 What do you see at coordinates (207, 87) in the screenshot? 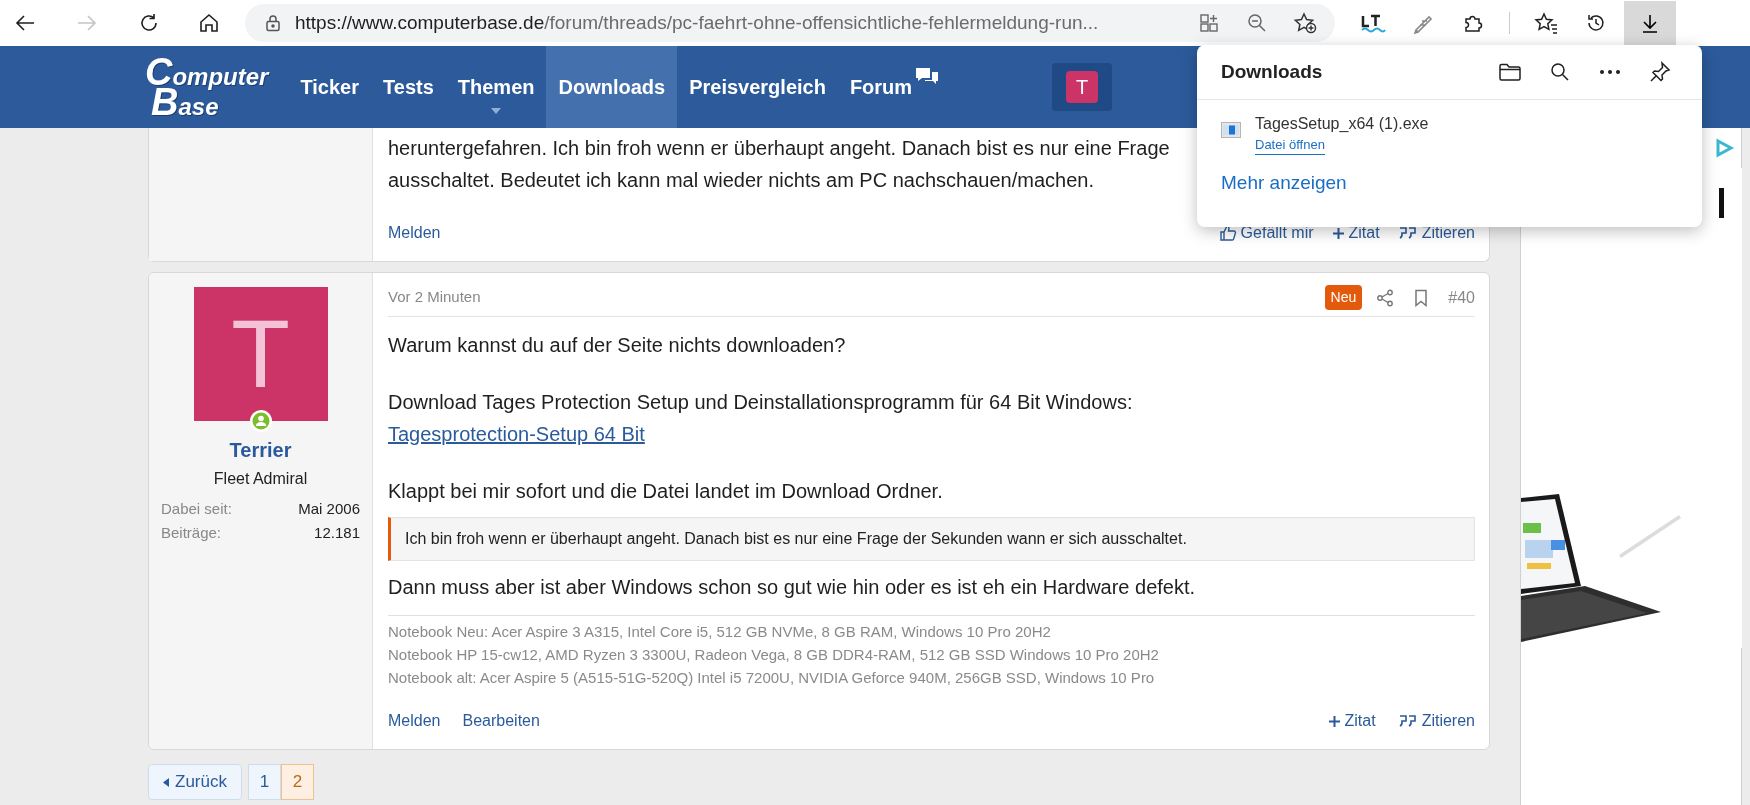
I see `site-logo: Computer Base` at bounding box center [207, 87].